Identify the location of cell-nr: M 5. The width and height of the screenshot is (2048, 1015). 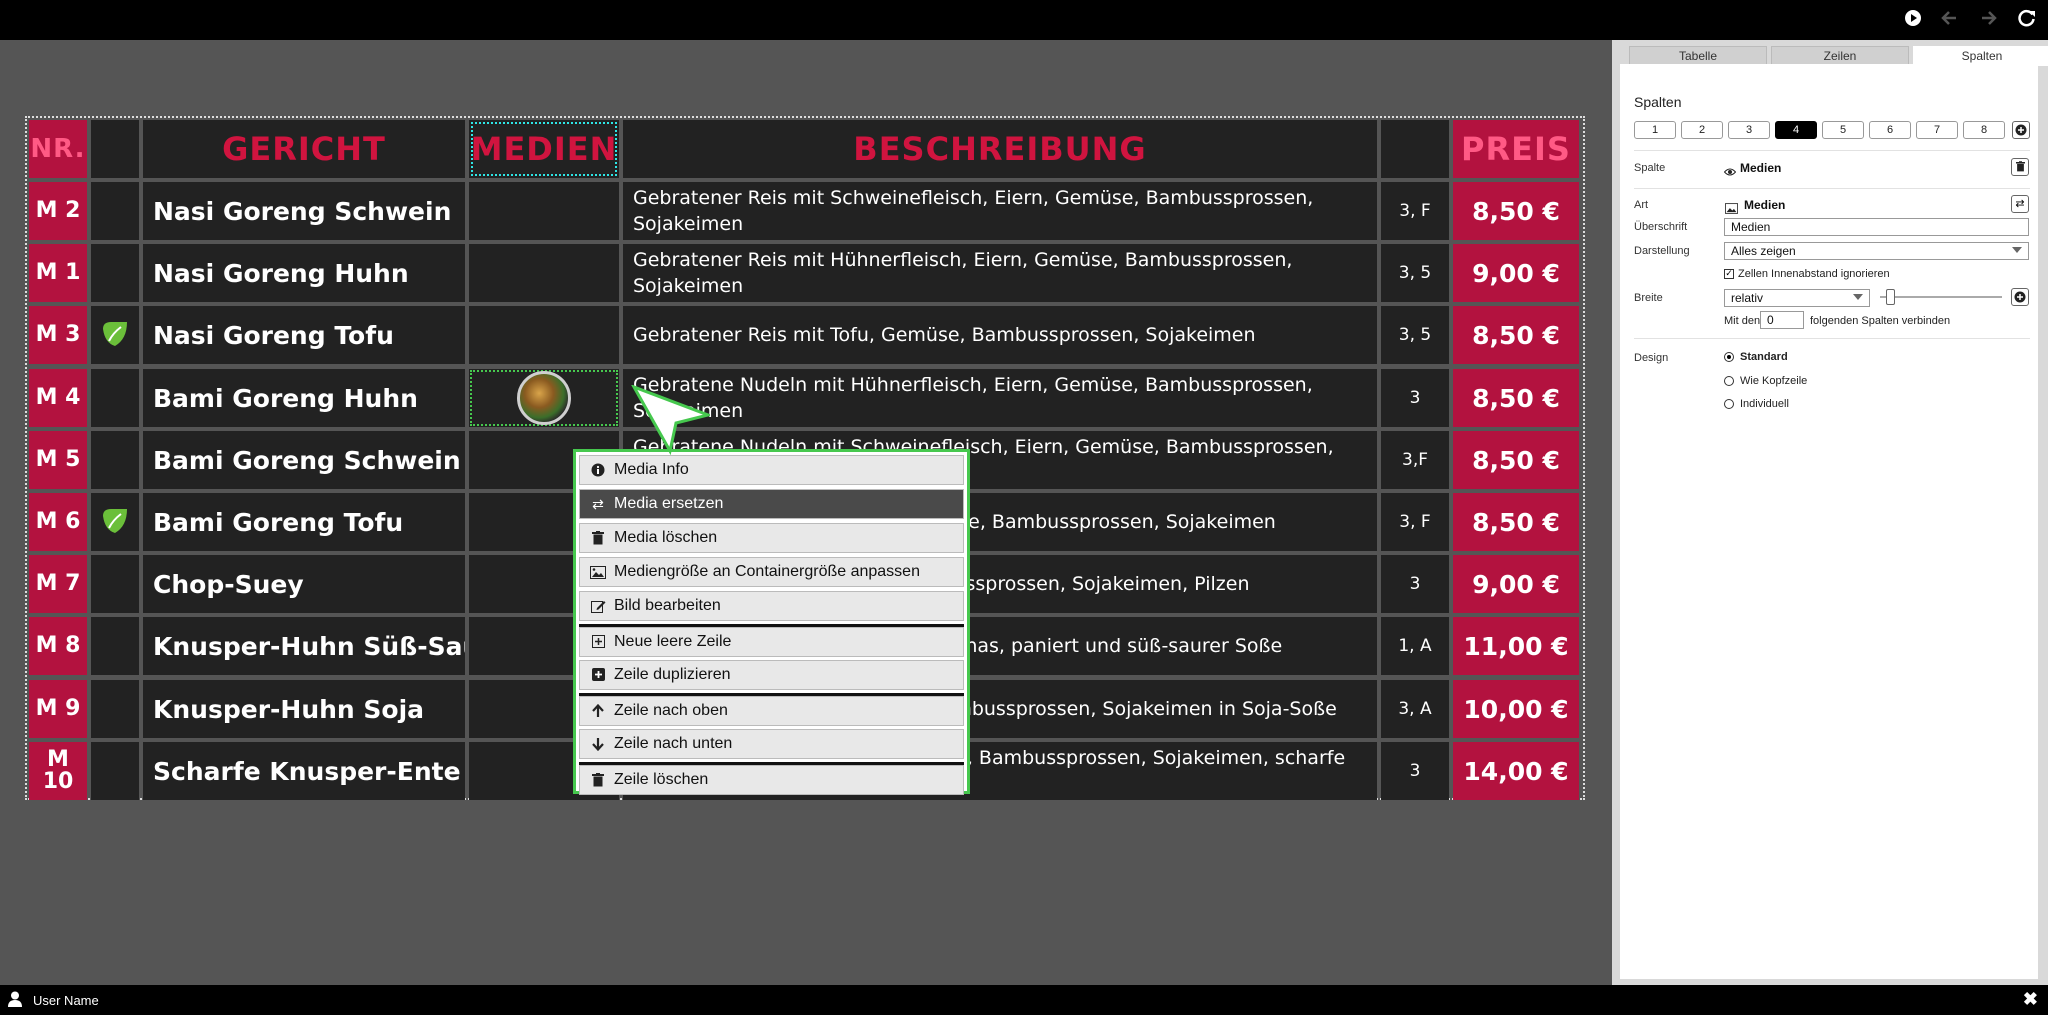
(58, 460).